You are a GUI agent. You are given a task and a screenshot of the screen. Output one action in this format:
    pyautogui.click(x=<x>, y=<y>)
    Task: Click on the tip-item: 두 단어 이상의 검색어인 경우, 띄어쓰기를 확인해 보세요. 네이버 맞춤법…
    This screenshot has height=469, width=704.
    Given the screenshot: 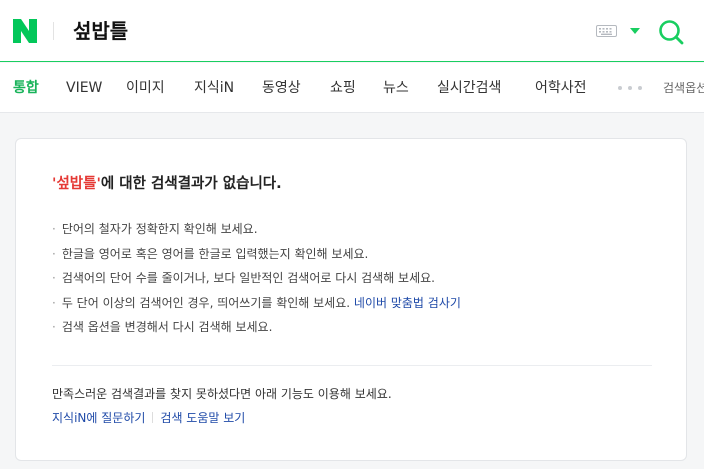 What is the action you would take?
    pyautogui.click(x=256, y=303)
    